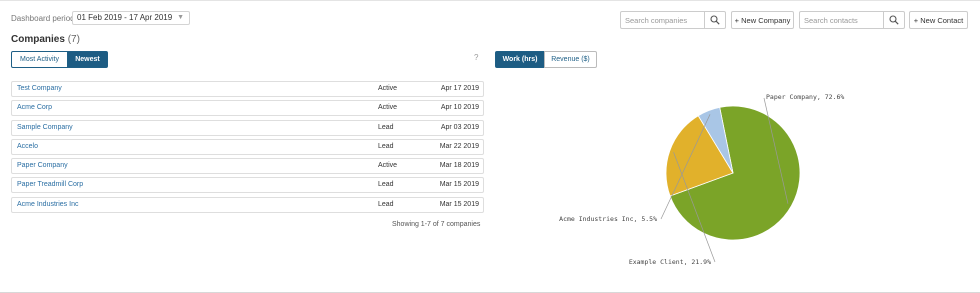 This screenshot has height=293, width=980. I want to click on pie-slice-label: Paper Company, 72.6%, so click(805, 97).